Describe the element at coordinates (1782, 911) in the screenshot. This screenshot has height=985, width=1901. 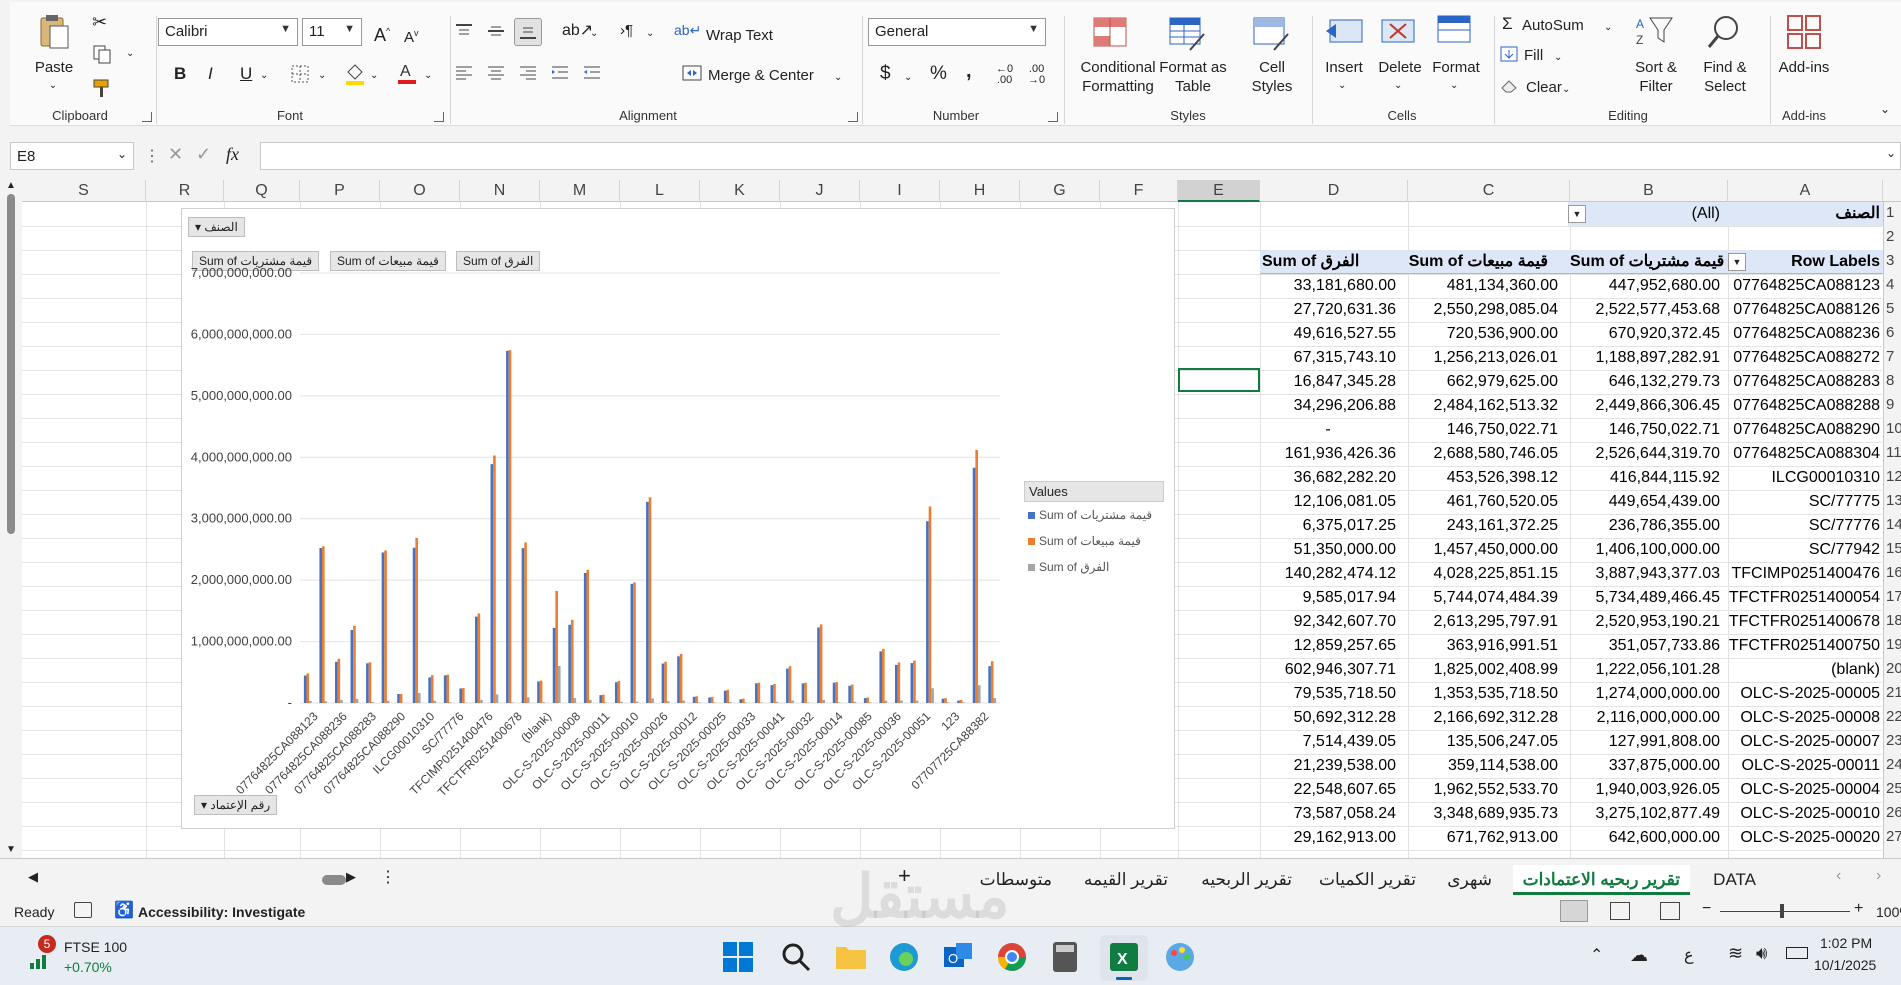
I see `zoom-slider-thumb` at that location.